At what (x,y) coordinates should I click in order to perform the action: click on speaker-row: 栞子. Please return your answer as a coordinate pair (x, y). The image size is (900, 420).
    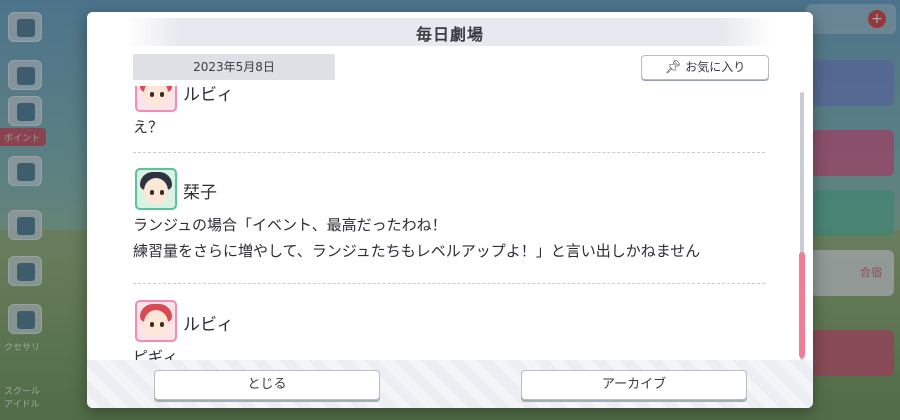
    Looking at the image, I should click on (449, 190).